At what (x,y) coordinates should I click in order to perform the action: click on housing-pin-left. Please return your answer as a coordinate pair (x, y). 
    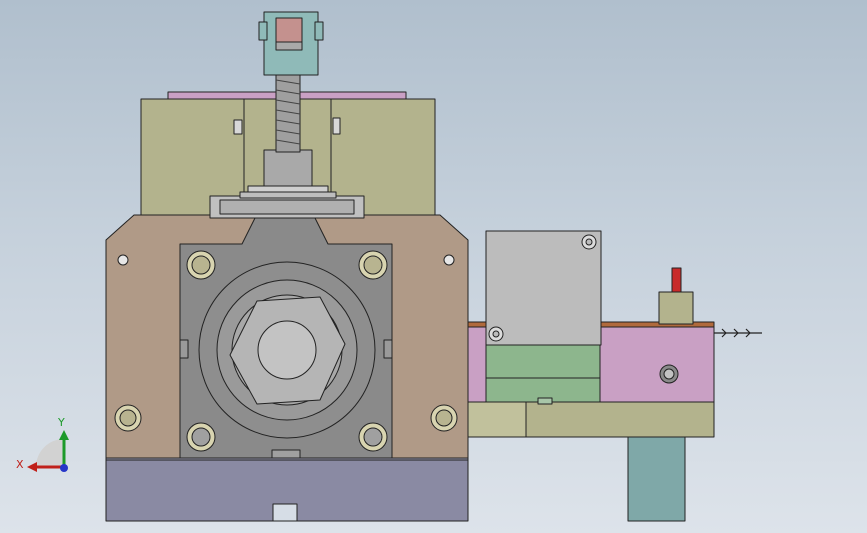
    Looking at the image, I should click on (238, 127).